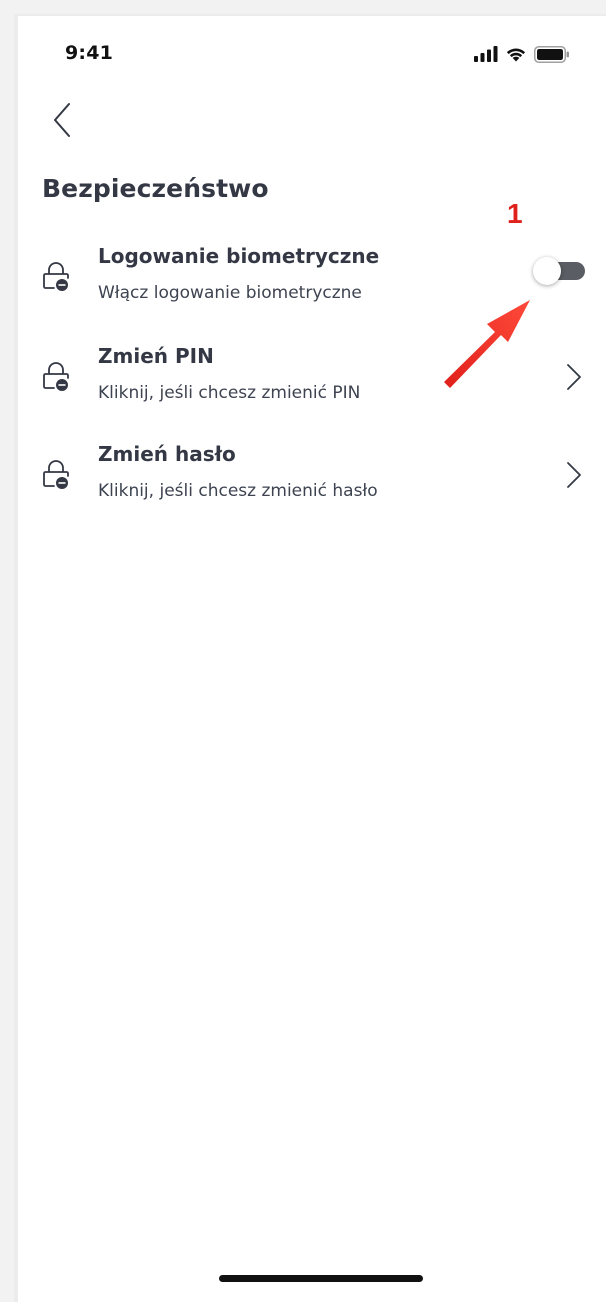 This screenshot has width=606, height=1302. I want to click on home-indicator, so click(321, 1278).